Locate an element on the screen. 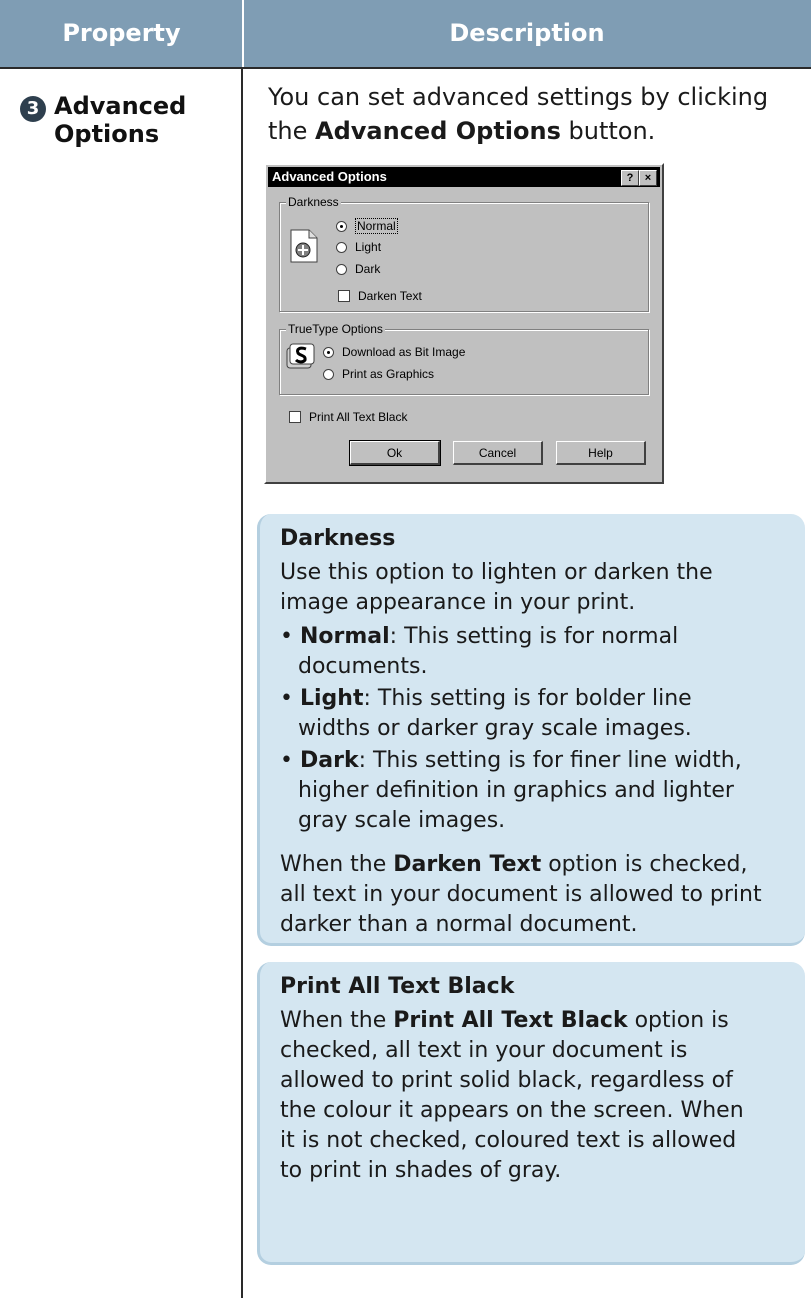 Image resolution: width=811 pixels, height=1298 pixels. dialog-title-bar: Advanced Options ? × is located at coordinates (464, 177).